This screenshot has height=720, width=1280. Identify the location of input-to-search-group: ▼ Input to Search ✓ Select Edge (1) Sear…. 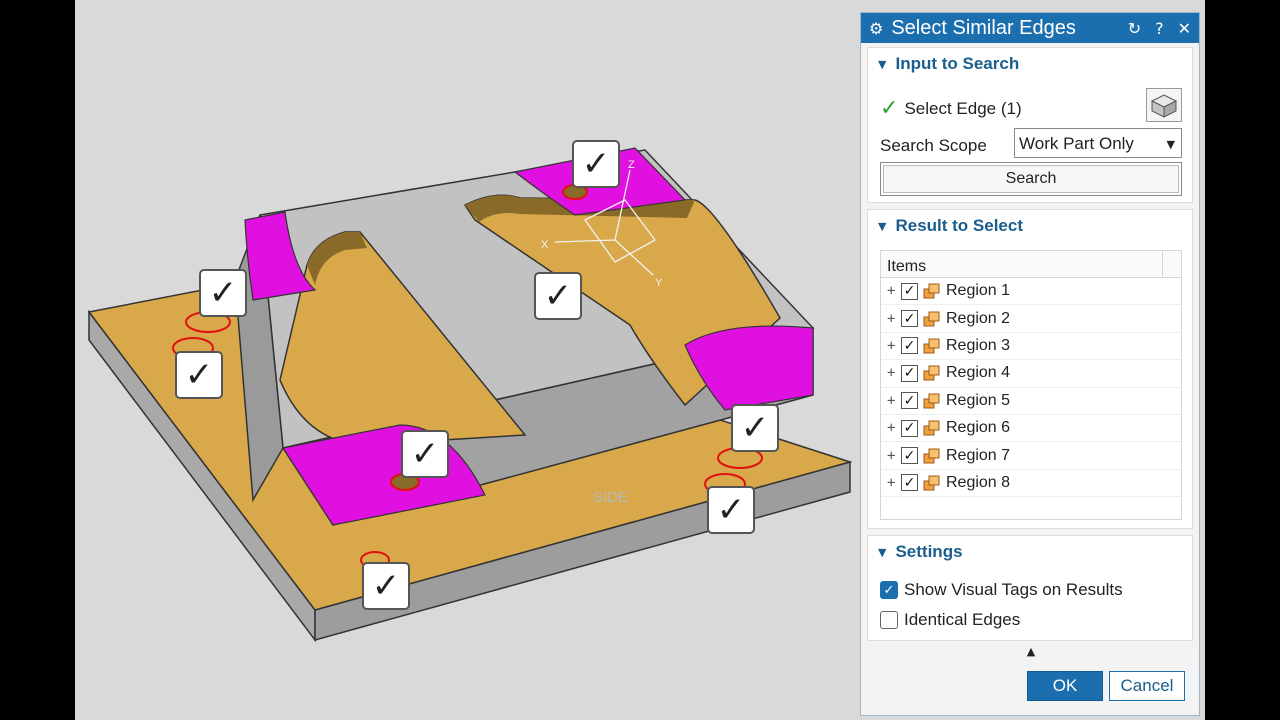
(1030, 125).